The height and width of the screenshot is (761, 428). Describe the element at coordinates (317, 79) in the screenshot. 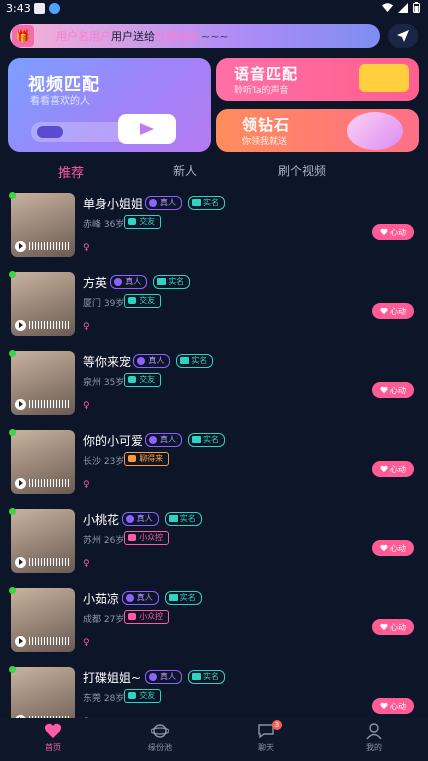

I see `voice-match-card: 语音匹配 聆听Ta的声音` at that location.